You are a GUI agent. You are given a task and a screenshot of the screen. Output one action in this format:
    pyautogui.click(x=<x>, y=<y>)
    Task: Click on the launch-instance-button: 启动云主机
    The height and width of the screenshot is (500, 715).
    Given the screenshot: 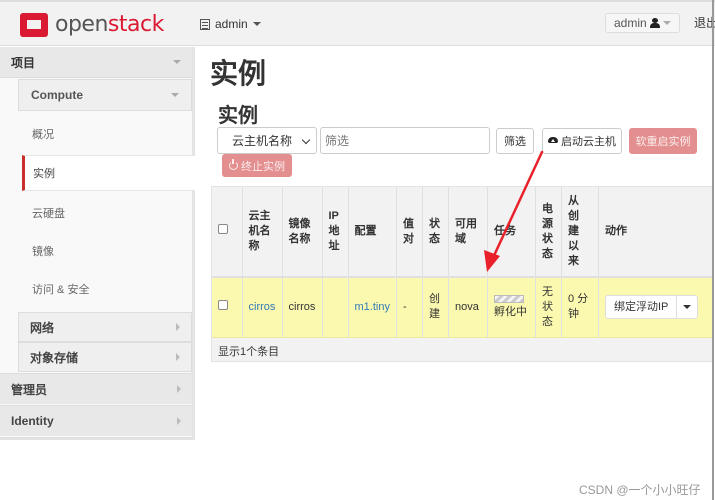 What is the action you would take?
    pyautogui.click(x=582, y=141)
    